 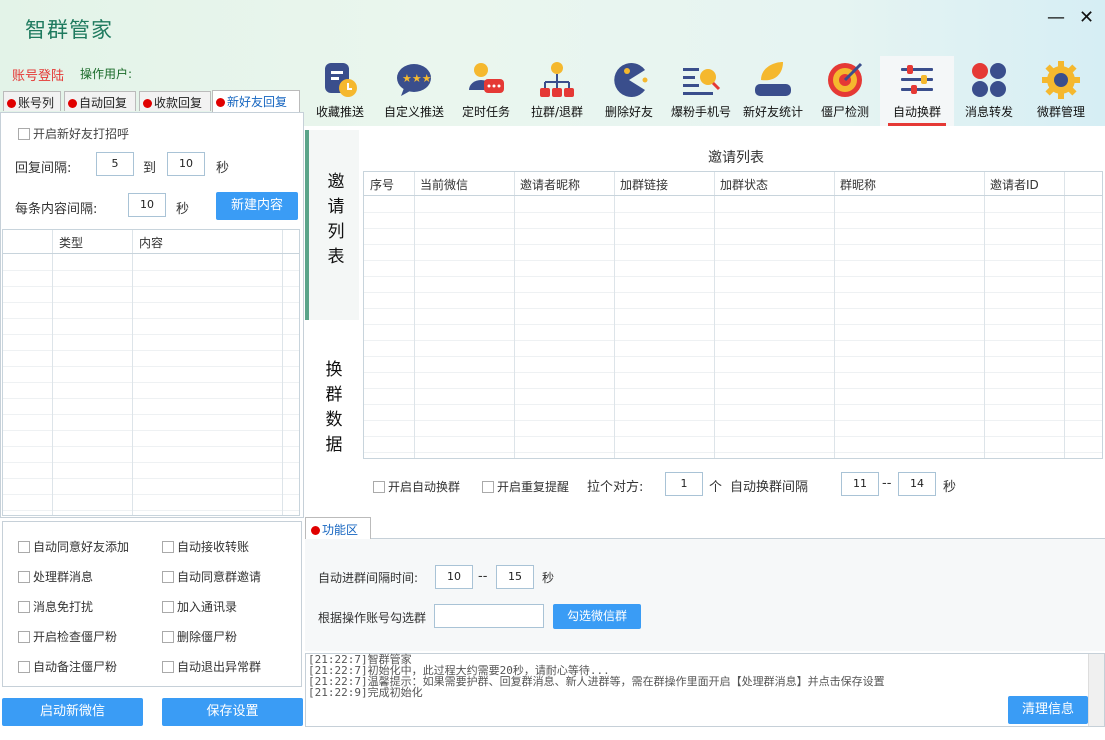 I want to click on tab-label: 新好友回复, so click(x=257, y=102).